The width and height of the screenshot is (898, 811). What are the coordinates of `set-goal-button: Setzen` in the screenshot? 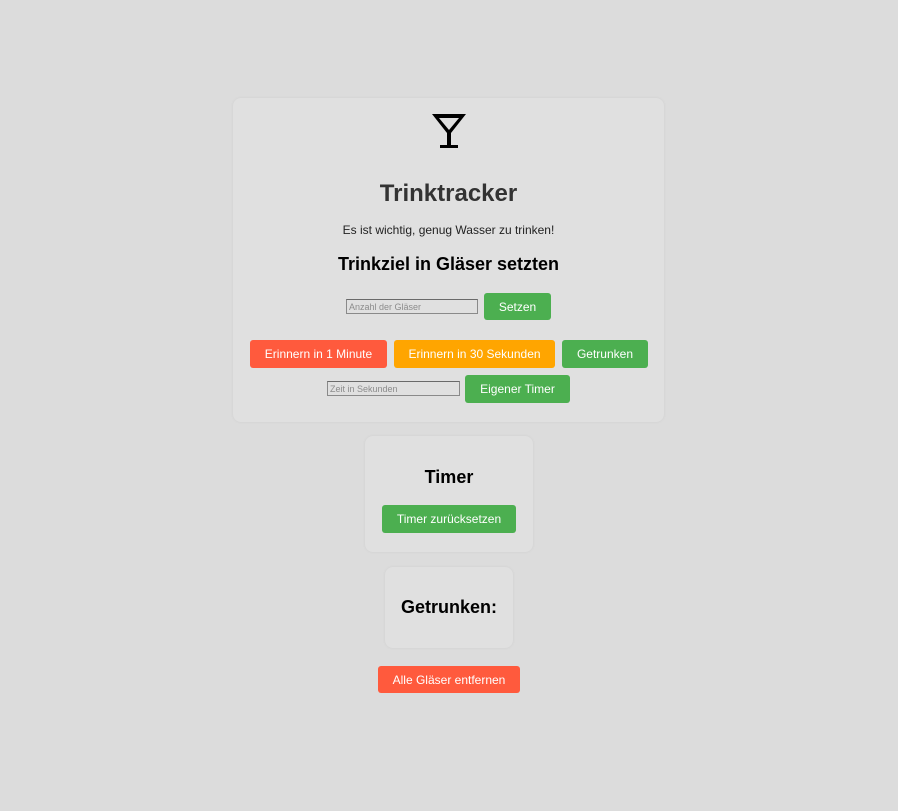 It's located at (517, 306).